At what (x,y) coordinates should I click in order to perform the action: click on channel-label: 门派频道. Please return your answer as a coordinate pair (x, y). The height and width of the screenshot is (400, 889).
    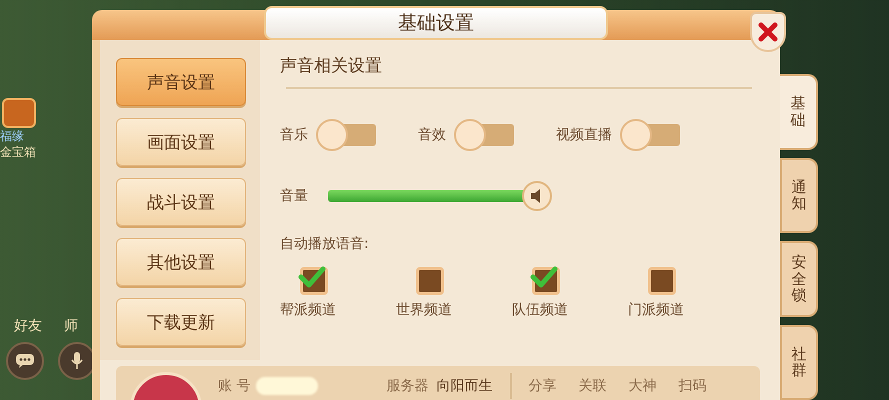
    Looking at the image, I should click on (656, 310).